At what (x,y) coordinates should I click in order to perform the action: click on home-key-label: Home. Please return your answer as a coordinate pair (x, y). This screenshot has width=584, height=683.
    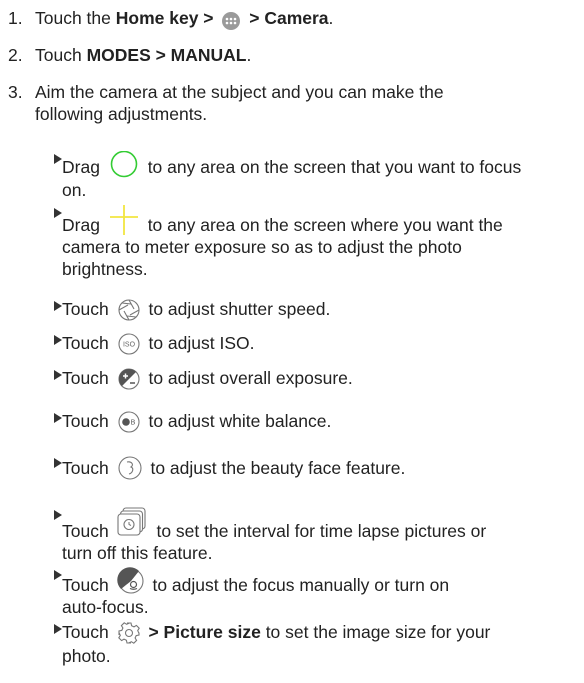
    Looking at the image, I should click on (140, 18).